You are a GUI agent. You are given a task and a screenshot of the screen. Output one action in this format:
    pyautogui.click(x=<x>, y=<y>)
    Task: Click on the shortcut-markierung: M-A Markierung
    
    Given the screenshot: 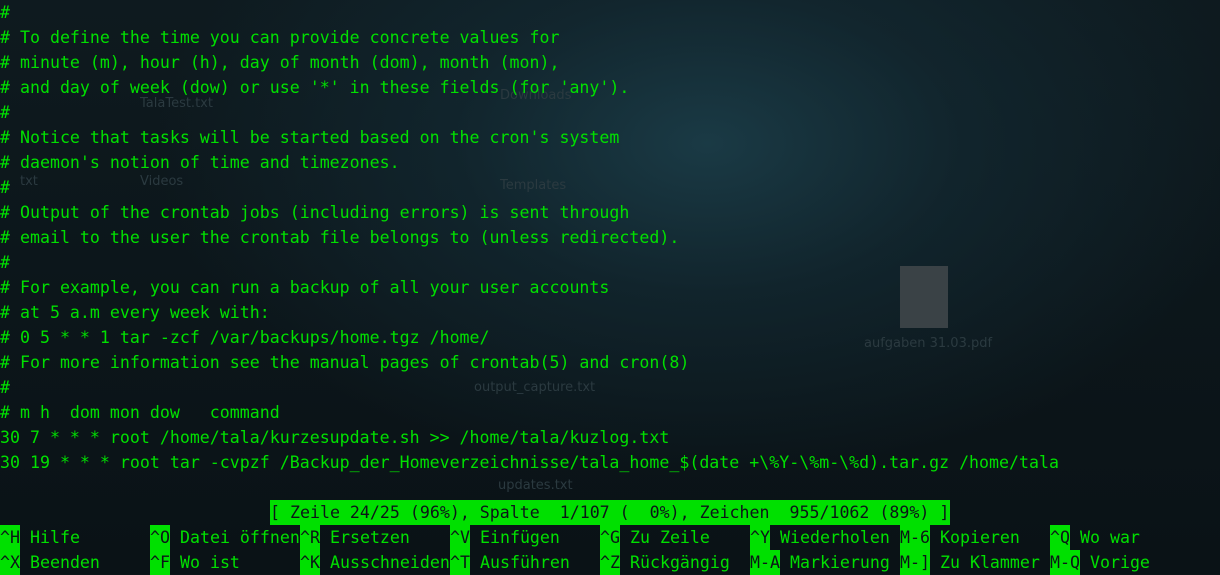 What is the action you would take?
    pyautogui.click(x=820, y=562)
    